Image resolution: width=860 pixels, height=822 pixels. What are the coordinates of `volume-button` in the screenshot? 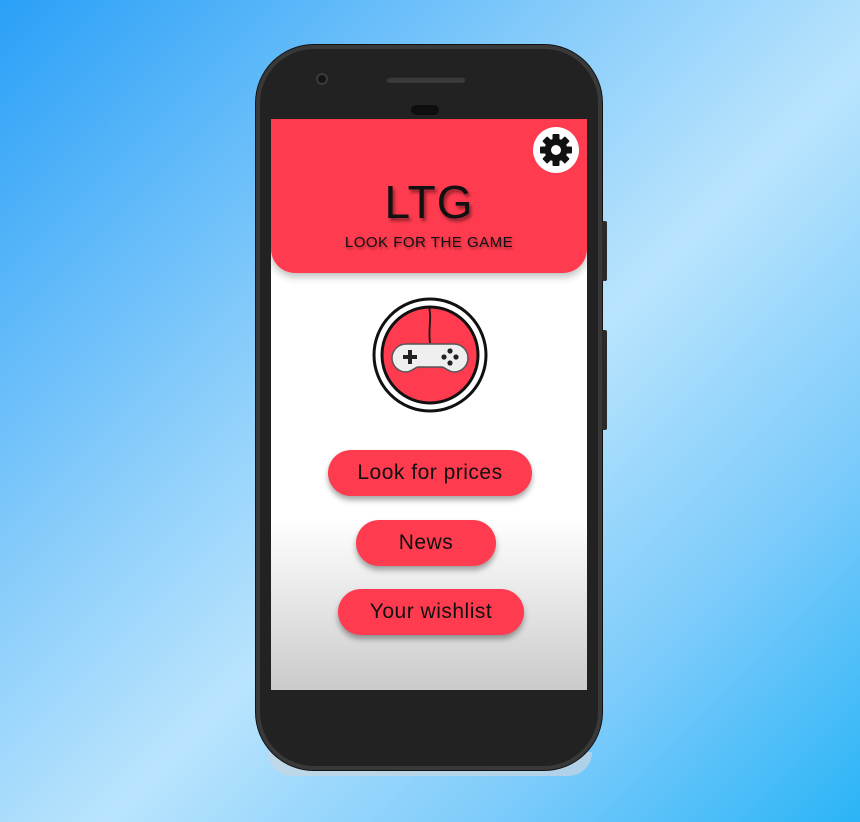 It's located at (604, 380).